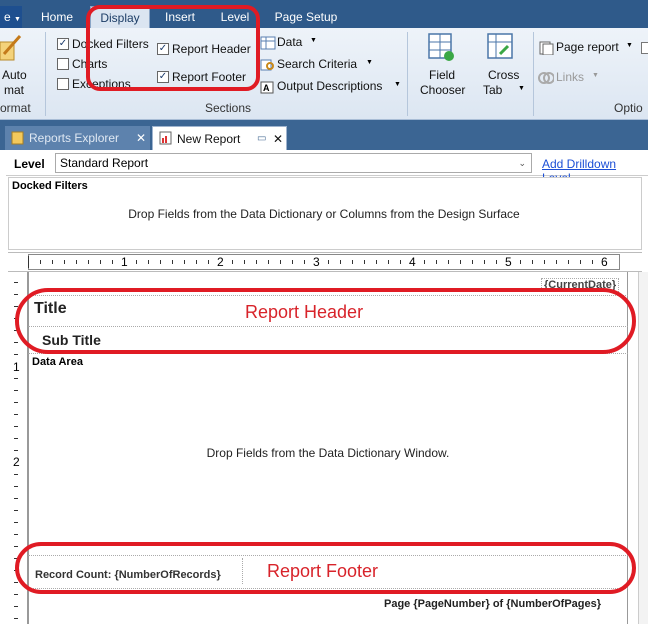  What do you see at coordinates (504, 75) in the screenshot?
I see `cross-tab-label-1: Cross` at bounding box center [504, 75].